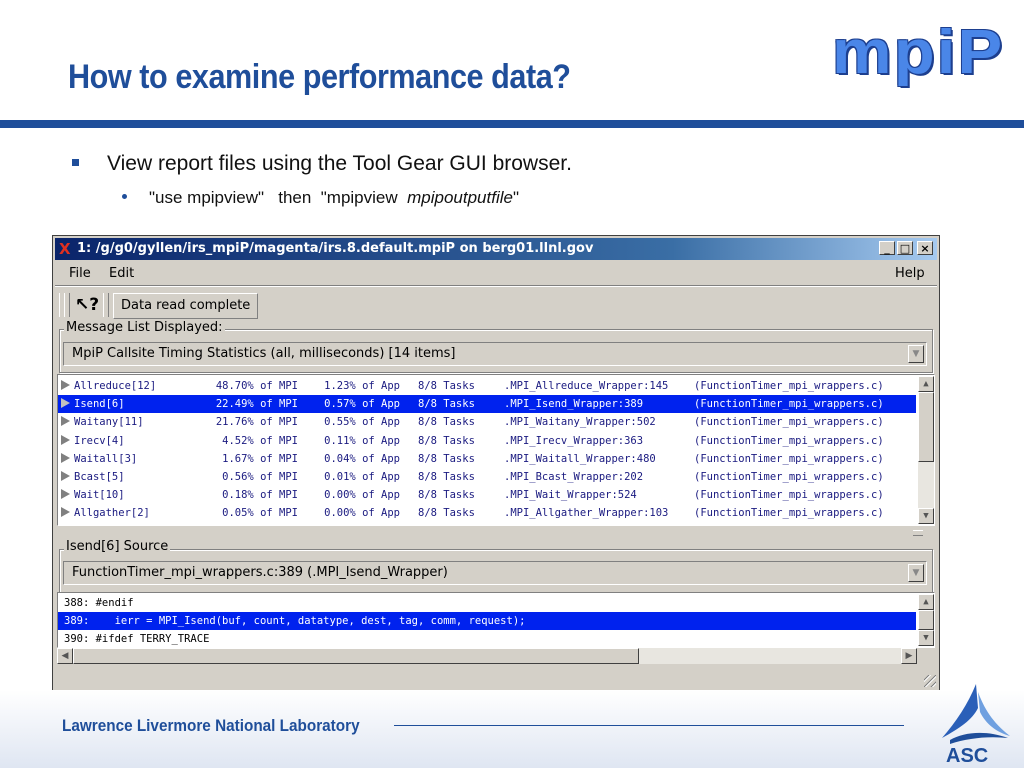 The height and width of the screenshot is (768, 1024). Describe the element at coordinates (362, 440) in the screenshot. I see `callsite-app-pct: 0.11% of App` at that location.